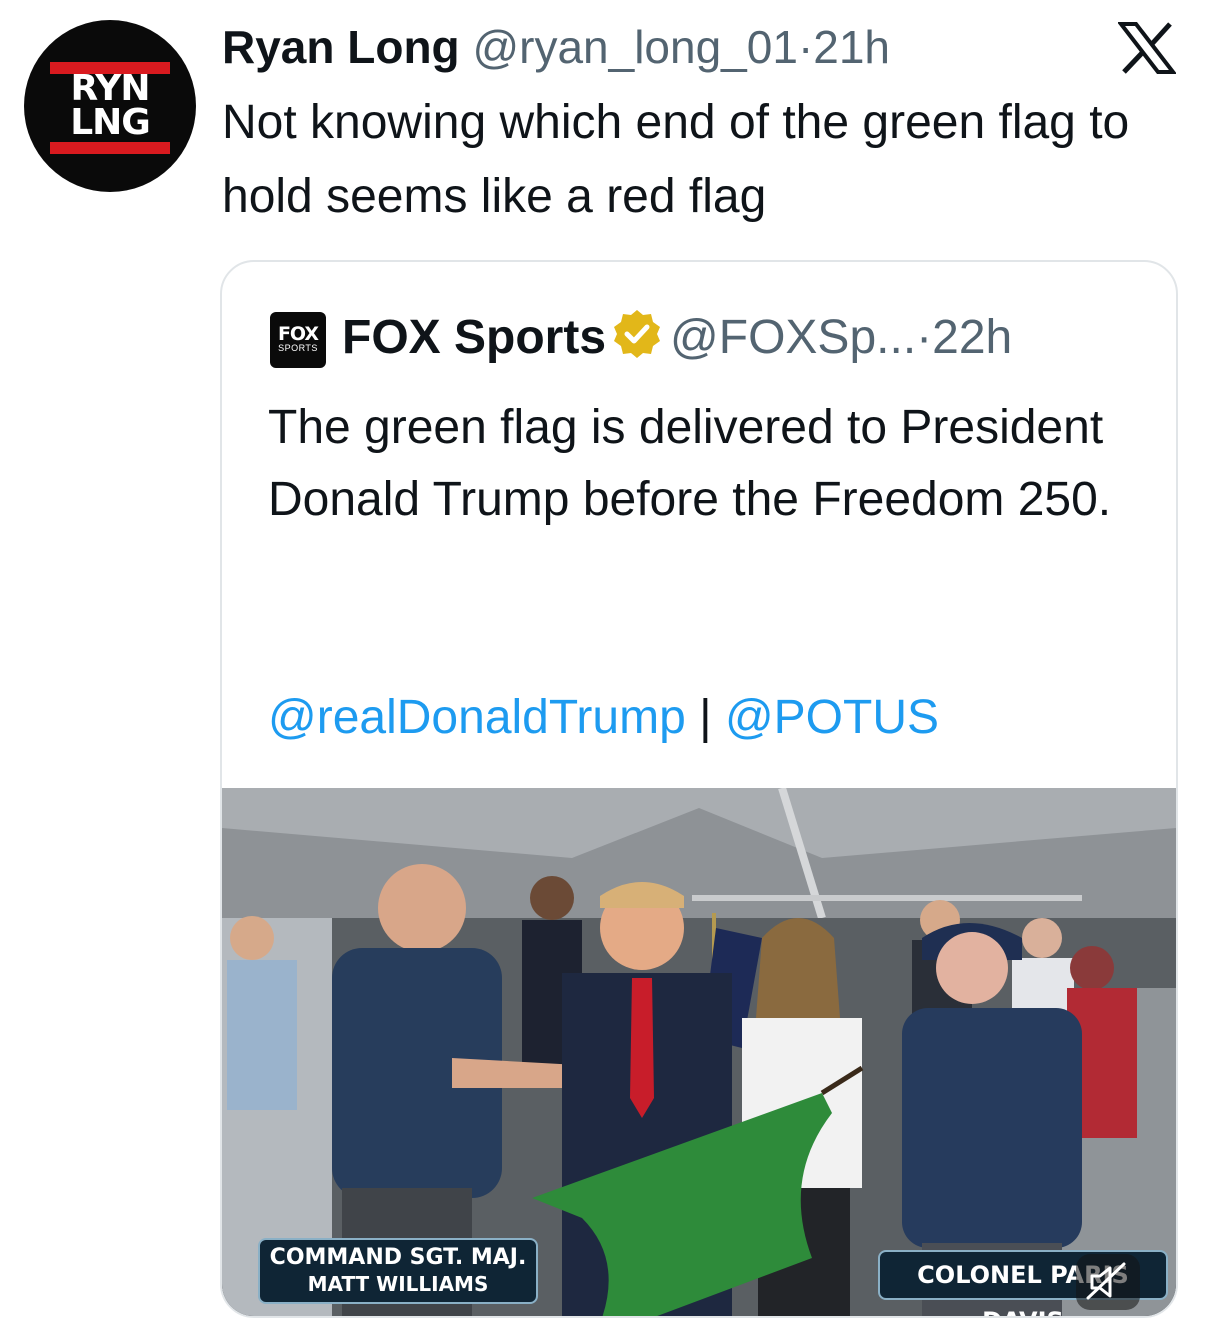  I want to click on muted-speaker-icon, so click(1106, 1281).